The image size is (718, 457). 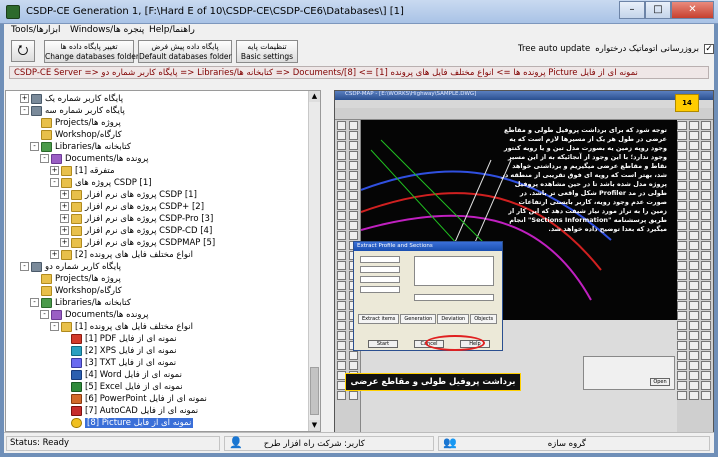 I want to click on tree-item: - پایگاه کاربر شماره سه, so click(x=72, y=110).